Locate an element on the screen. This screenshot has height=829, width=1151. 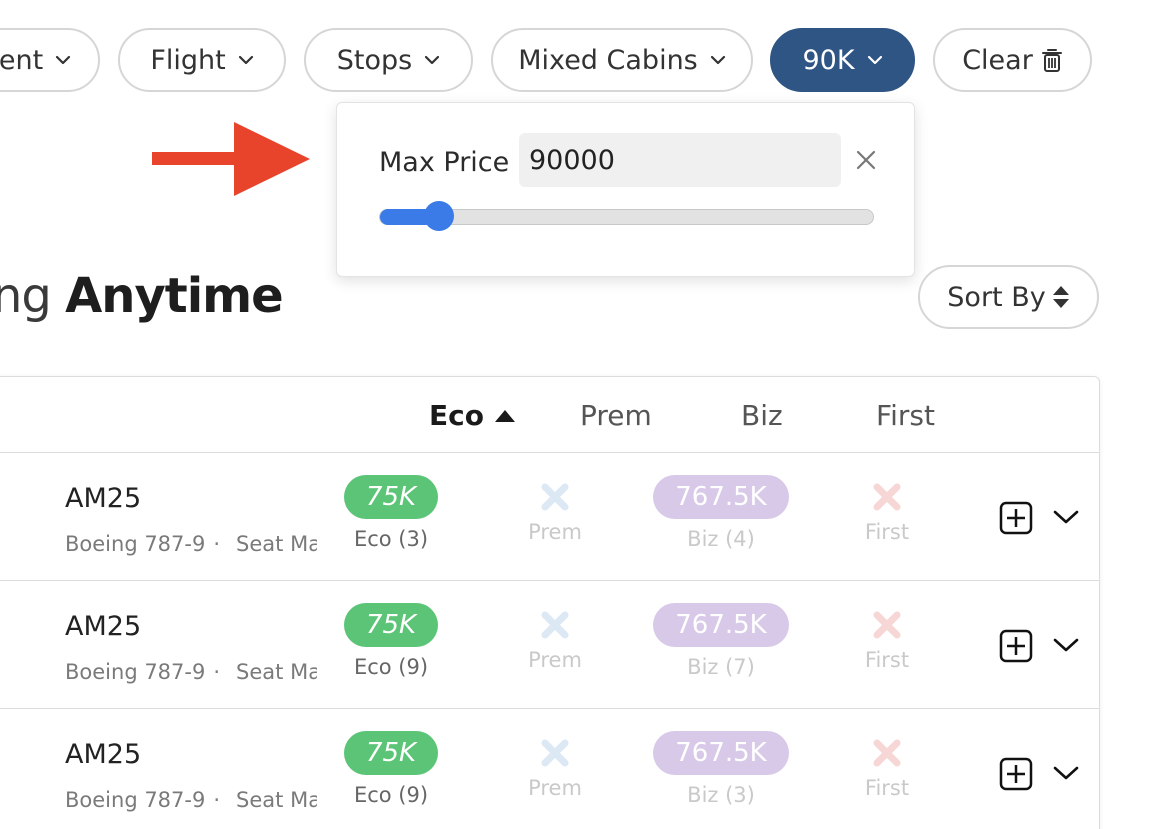
arrow-right-icon is located at coordinates (231, 159).